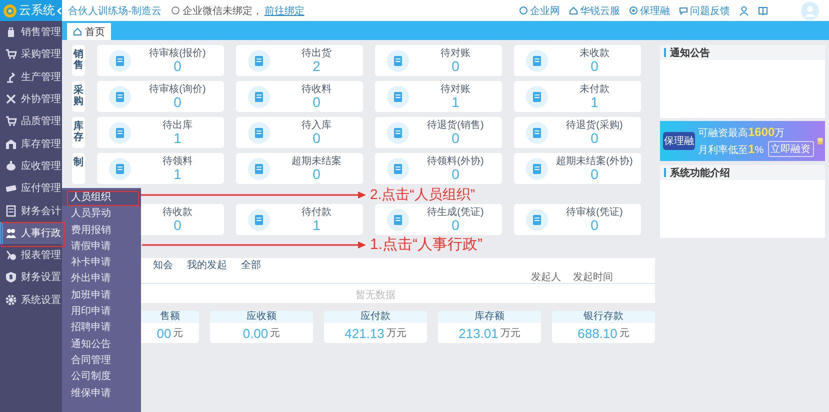  What do you see at coordinates (251, 265) in the screenshot?
I see `task-tab: 全部` at bounding box center [251, 265].